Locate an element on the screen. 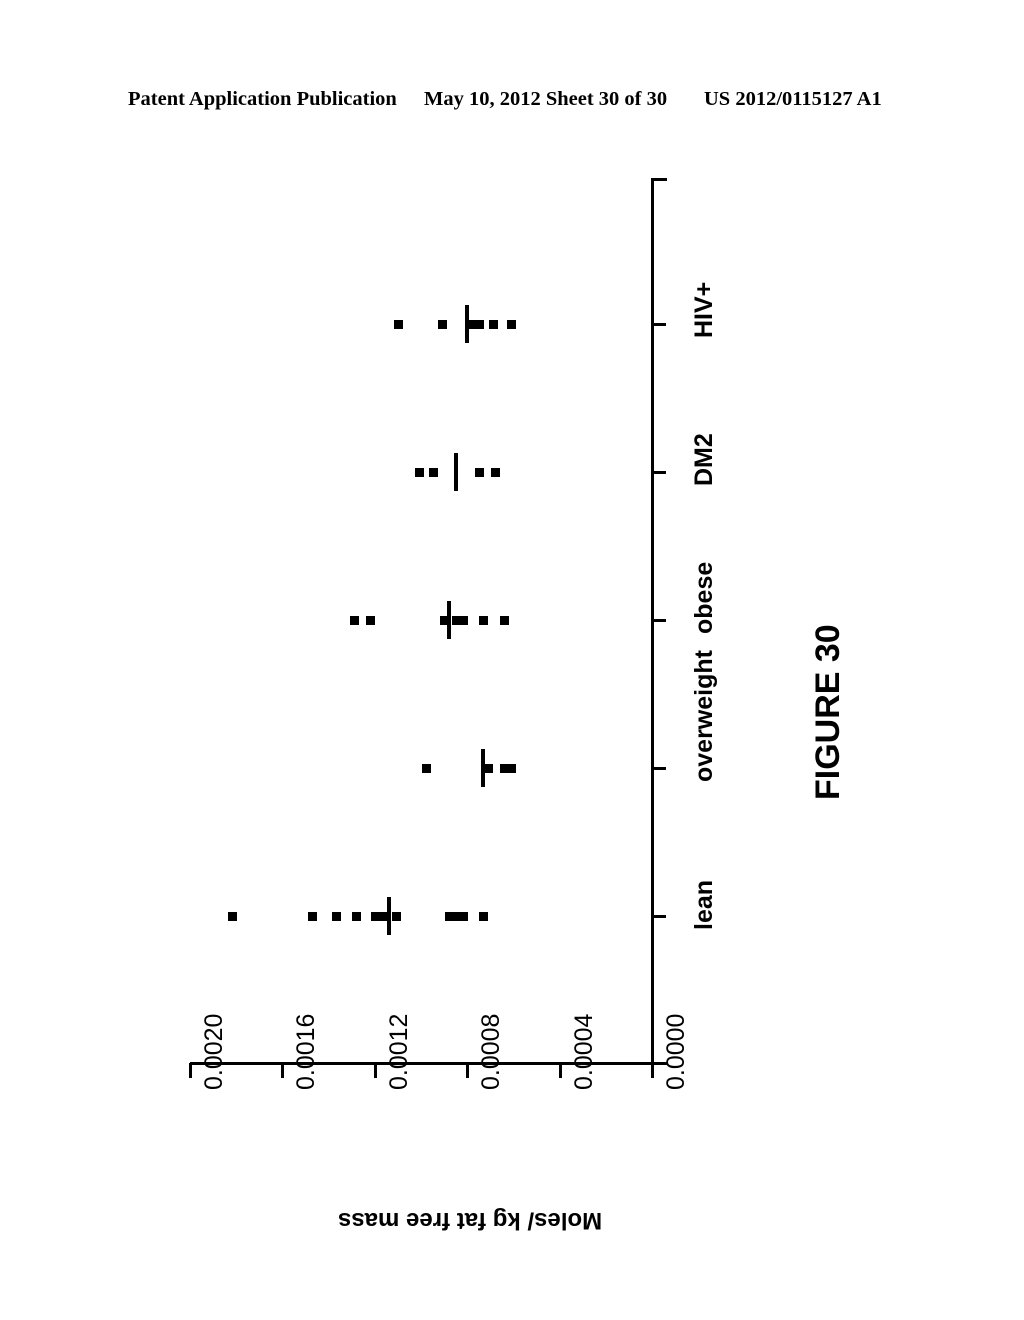 This screenshot has height=1320, width=1024. category-axis-endcap-top is located at coordinates (659, 179).